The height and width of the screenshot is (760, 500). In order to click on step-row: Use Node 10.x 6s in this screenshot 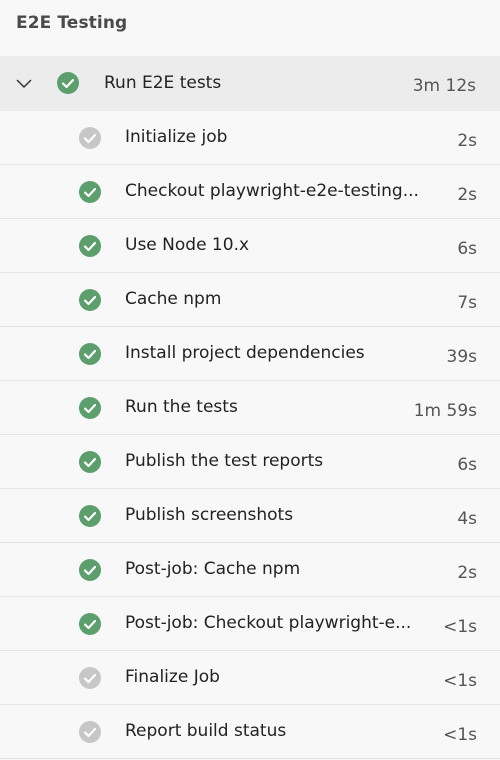, I will do `click(250, 246)`.